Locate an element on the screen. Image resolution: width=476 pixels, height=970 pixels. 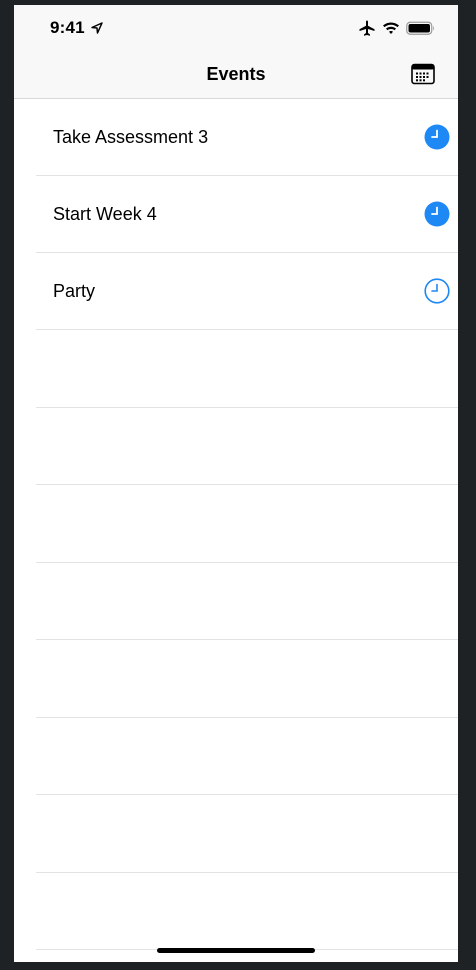
wifi-icon is located at coordinates (391, 28).